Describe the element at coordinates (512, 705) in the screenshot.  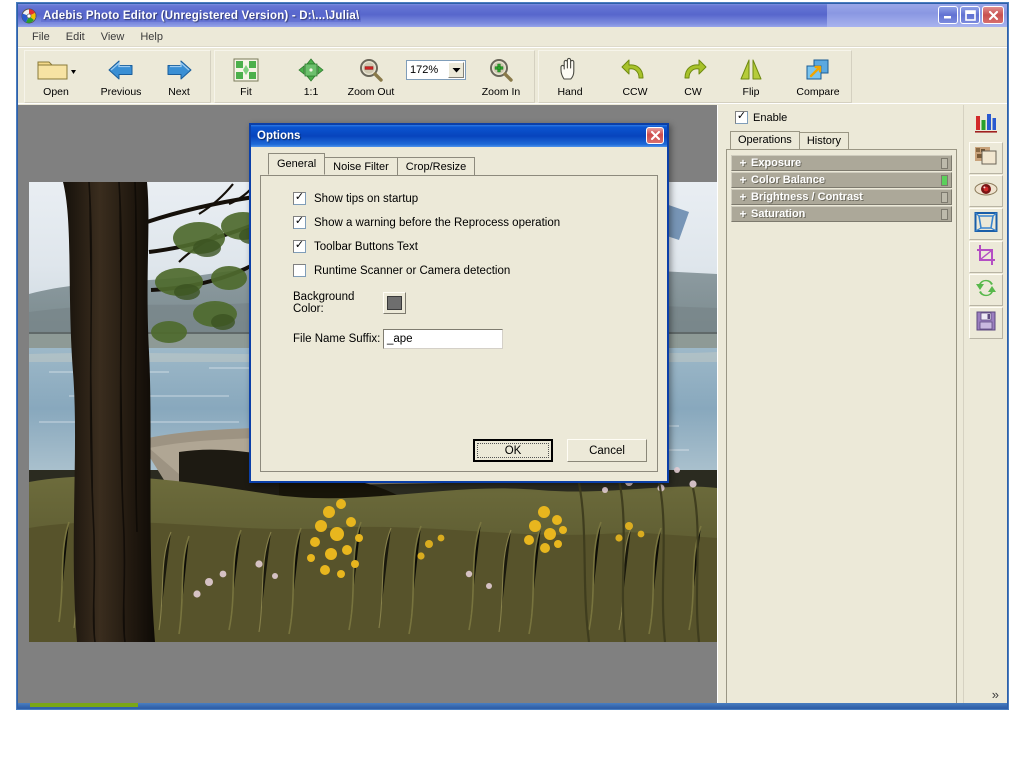
I see `status-strip` at that location.